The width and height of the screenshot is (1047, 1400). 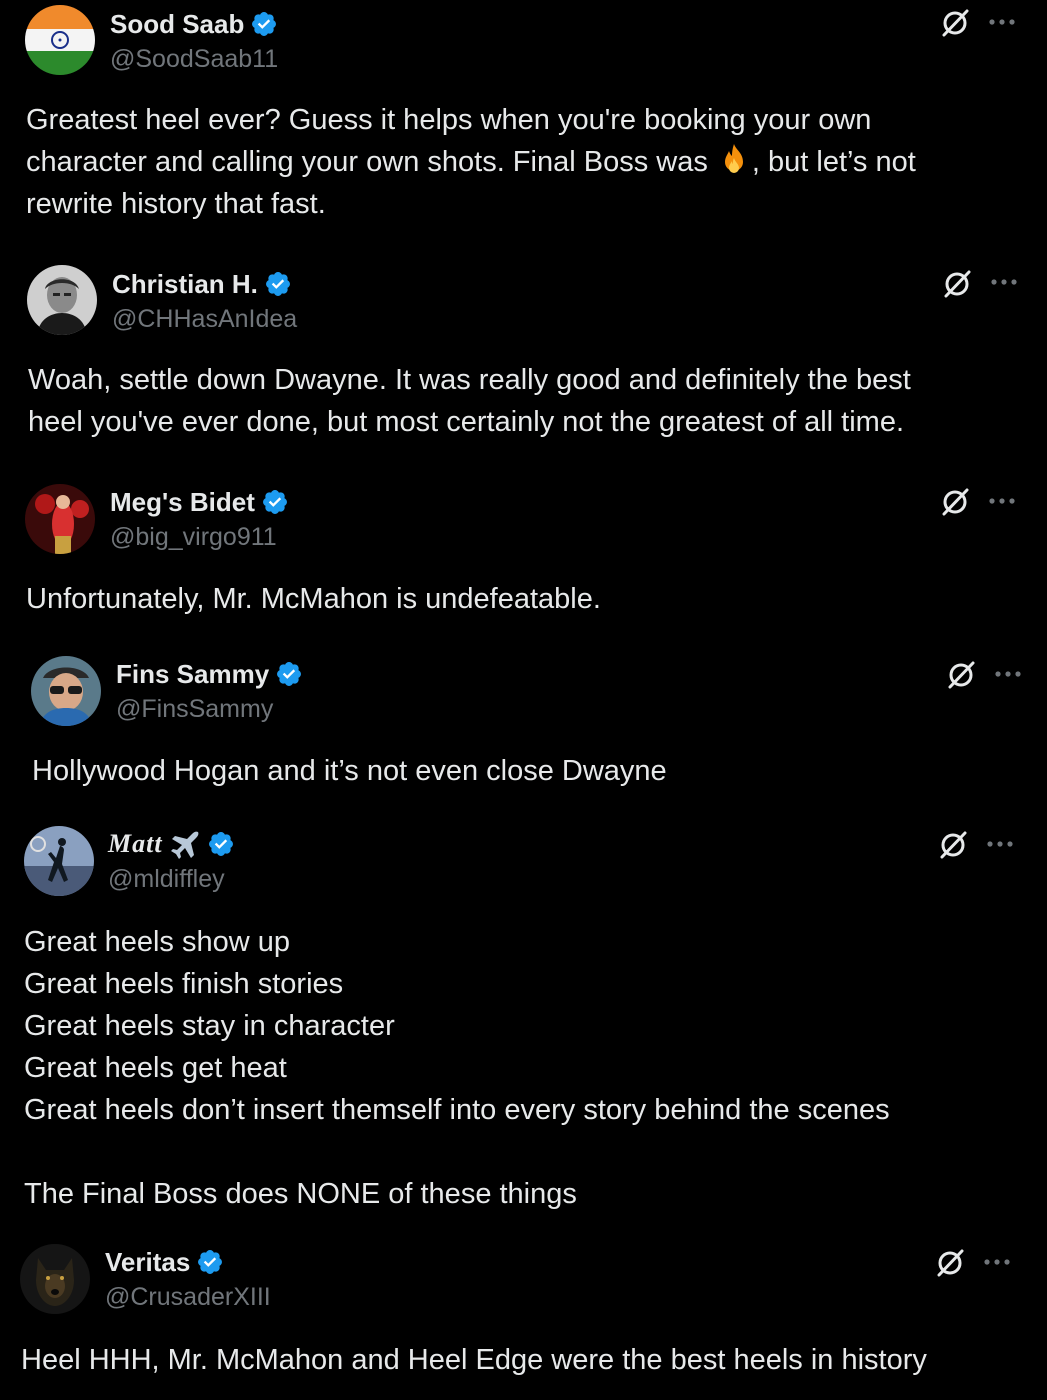 What do you see at coordinates (177, 24) in the screenshot?
I see `display-name: Sood Saab` at bounding box center [177, 24].